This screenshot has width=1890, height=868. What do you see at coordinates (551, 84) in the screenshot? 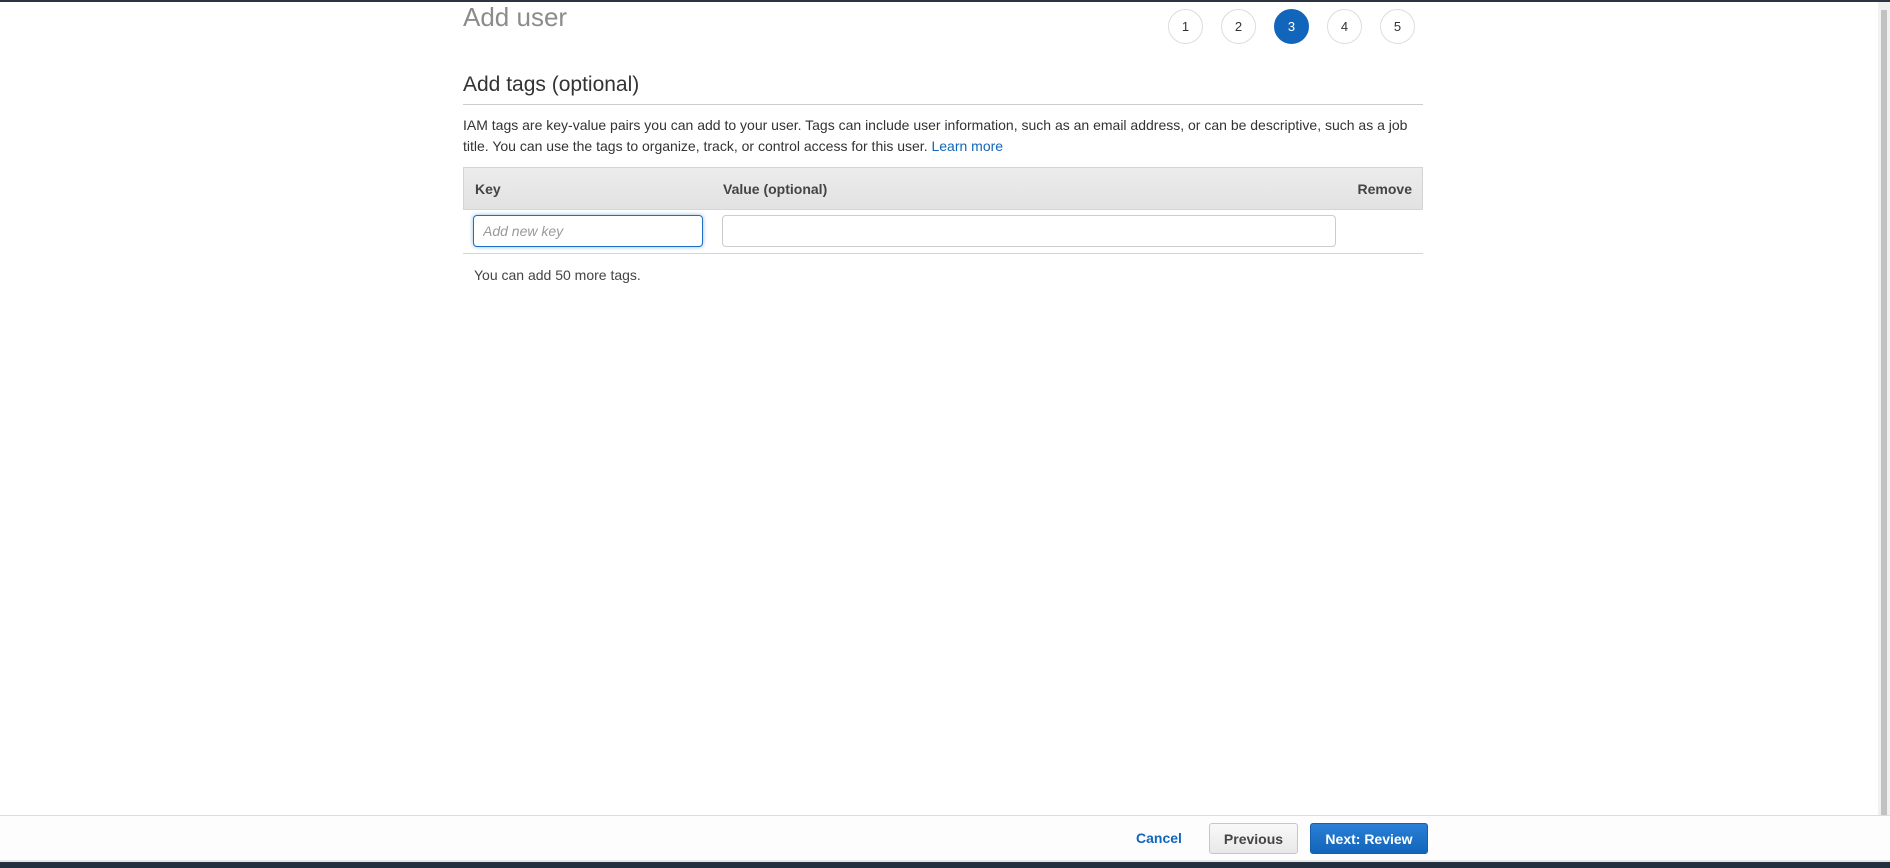
I see `section-title: Add tags (optional)` at bounding box center [551, 84].